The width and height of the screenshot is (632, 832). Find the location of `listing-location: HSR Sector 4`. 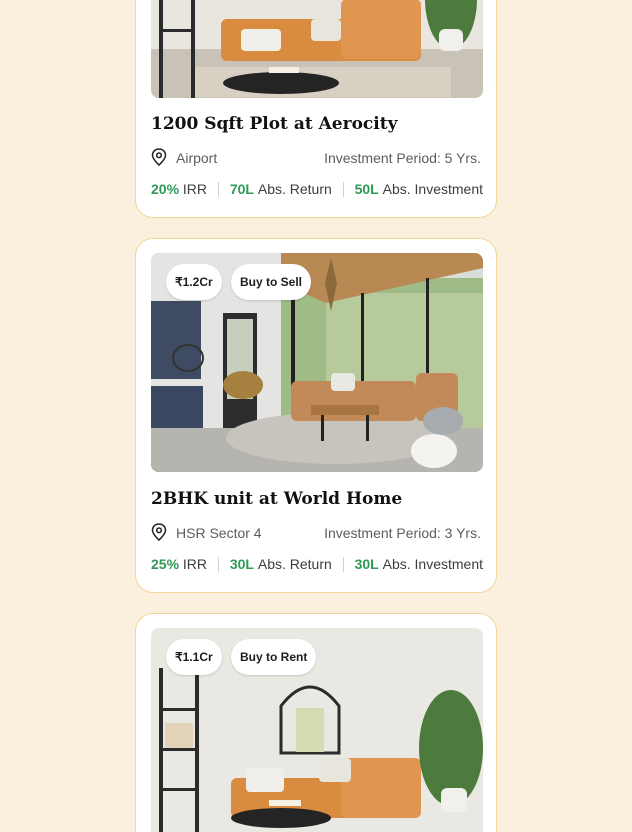

listing-location: HSR Sector 4 is located at coordinates (219, 533).